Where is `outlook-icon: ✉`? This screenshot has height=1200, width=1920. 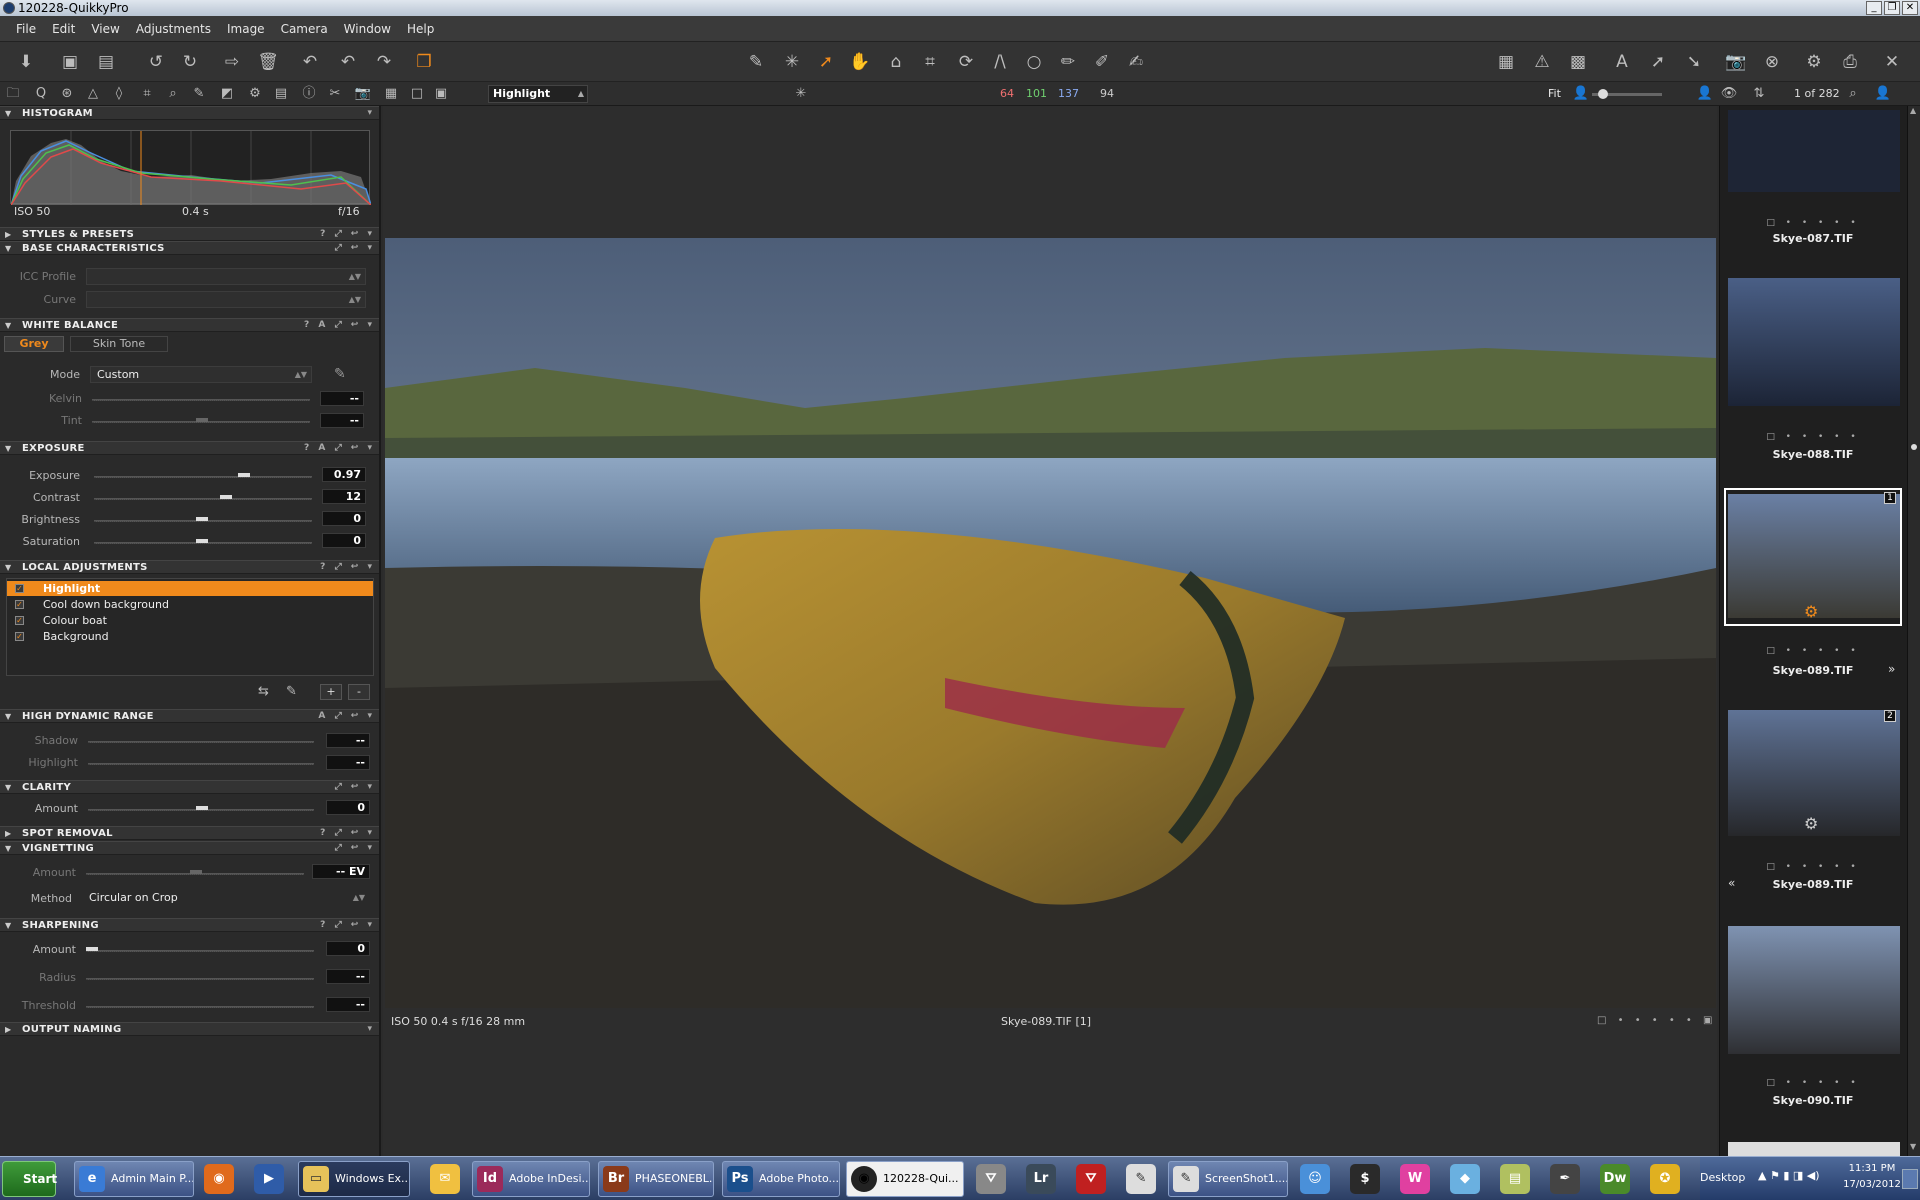
outlook-icon: ✉ is located at coordinates (445, 1179).